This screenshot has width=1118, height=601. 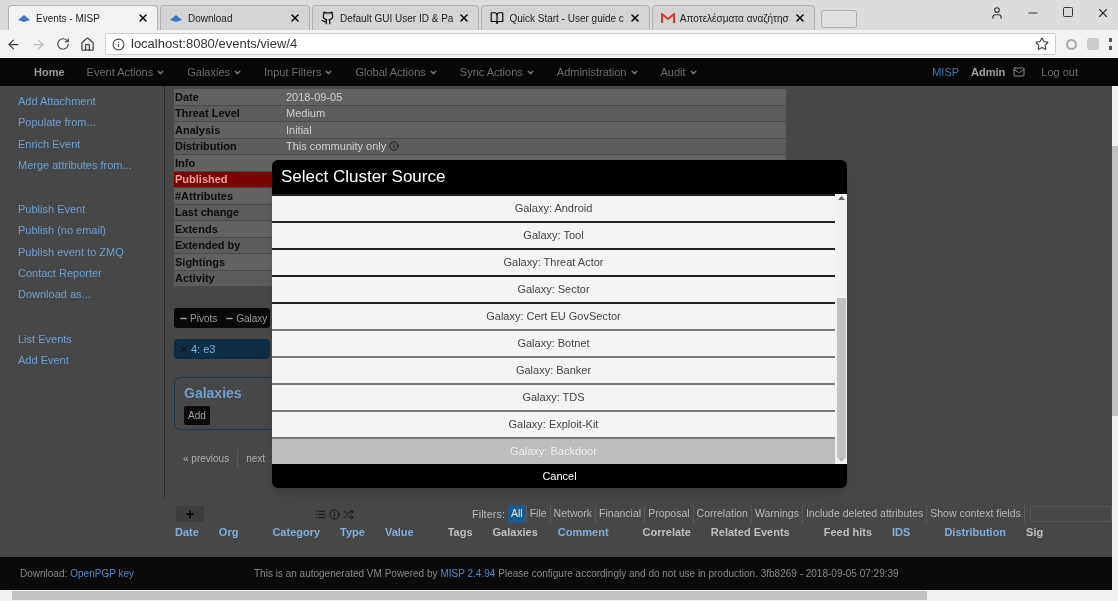 I want to click on field-label: Extended by, so click(x=208, y=245).